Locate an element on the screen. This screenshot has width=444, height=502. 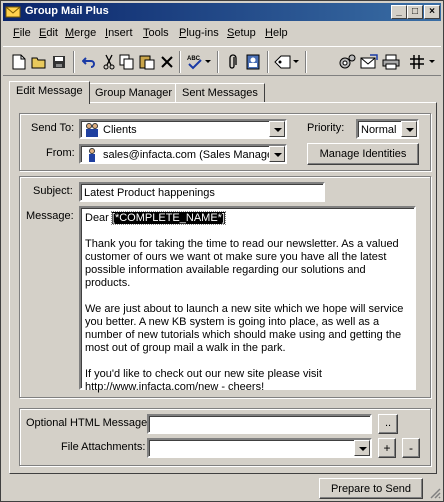
menu-tools: Tools is located at coordinates (156, 33).